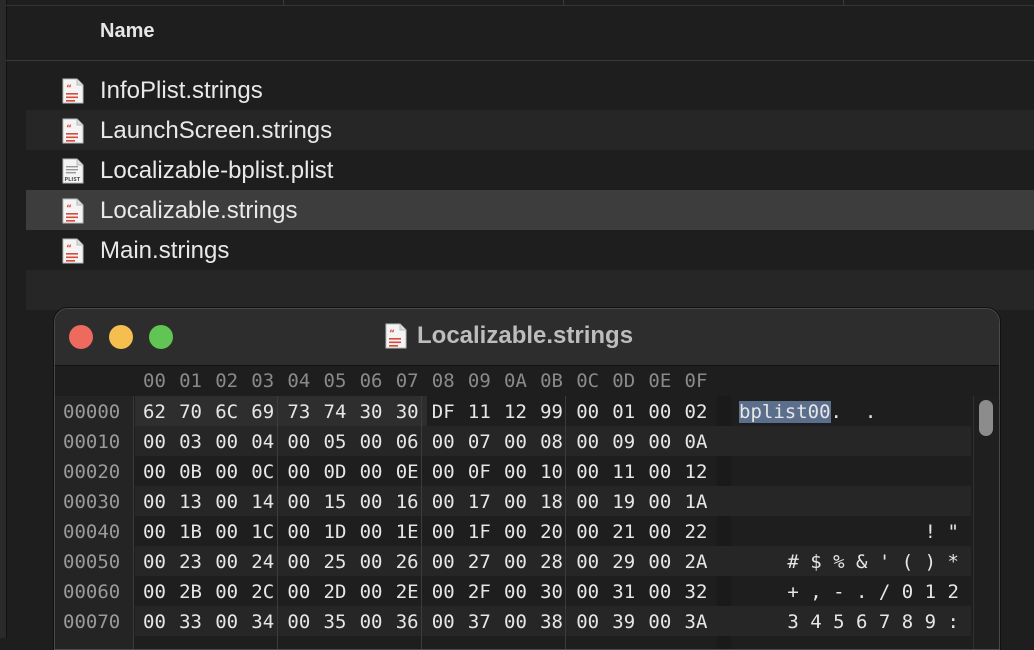 This screenshot has width=1034, height=650. What do you see at coordinates (190, 442) in the screenshot?
I see `hex-byte: 03` at bounding box center [190, 442].